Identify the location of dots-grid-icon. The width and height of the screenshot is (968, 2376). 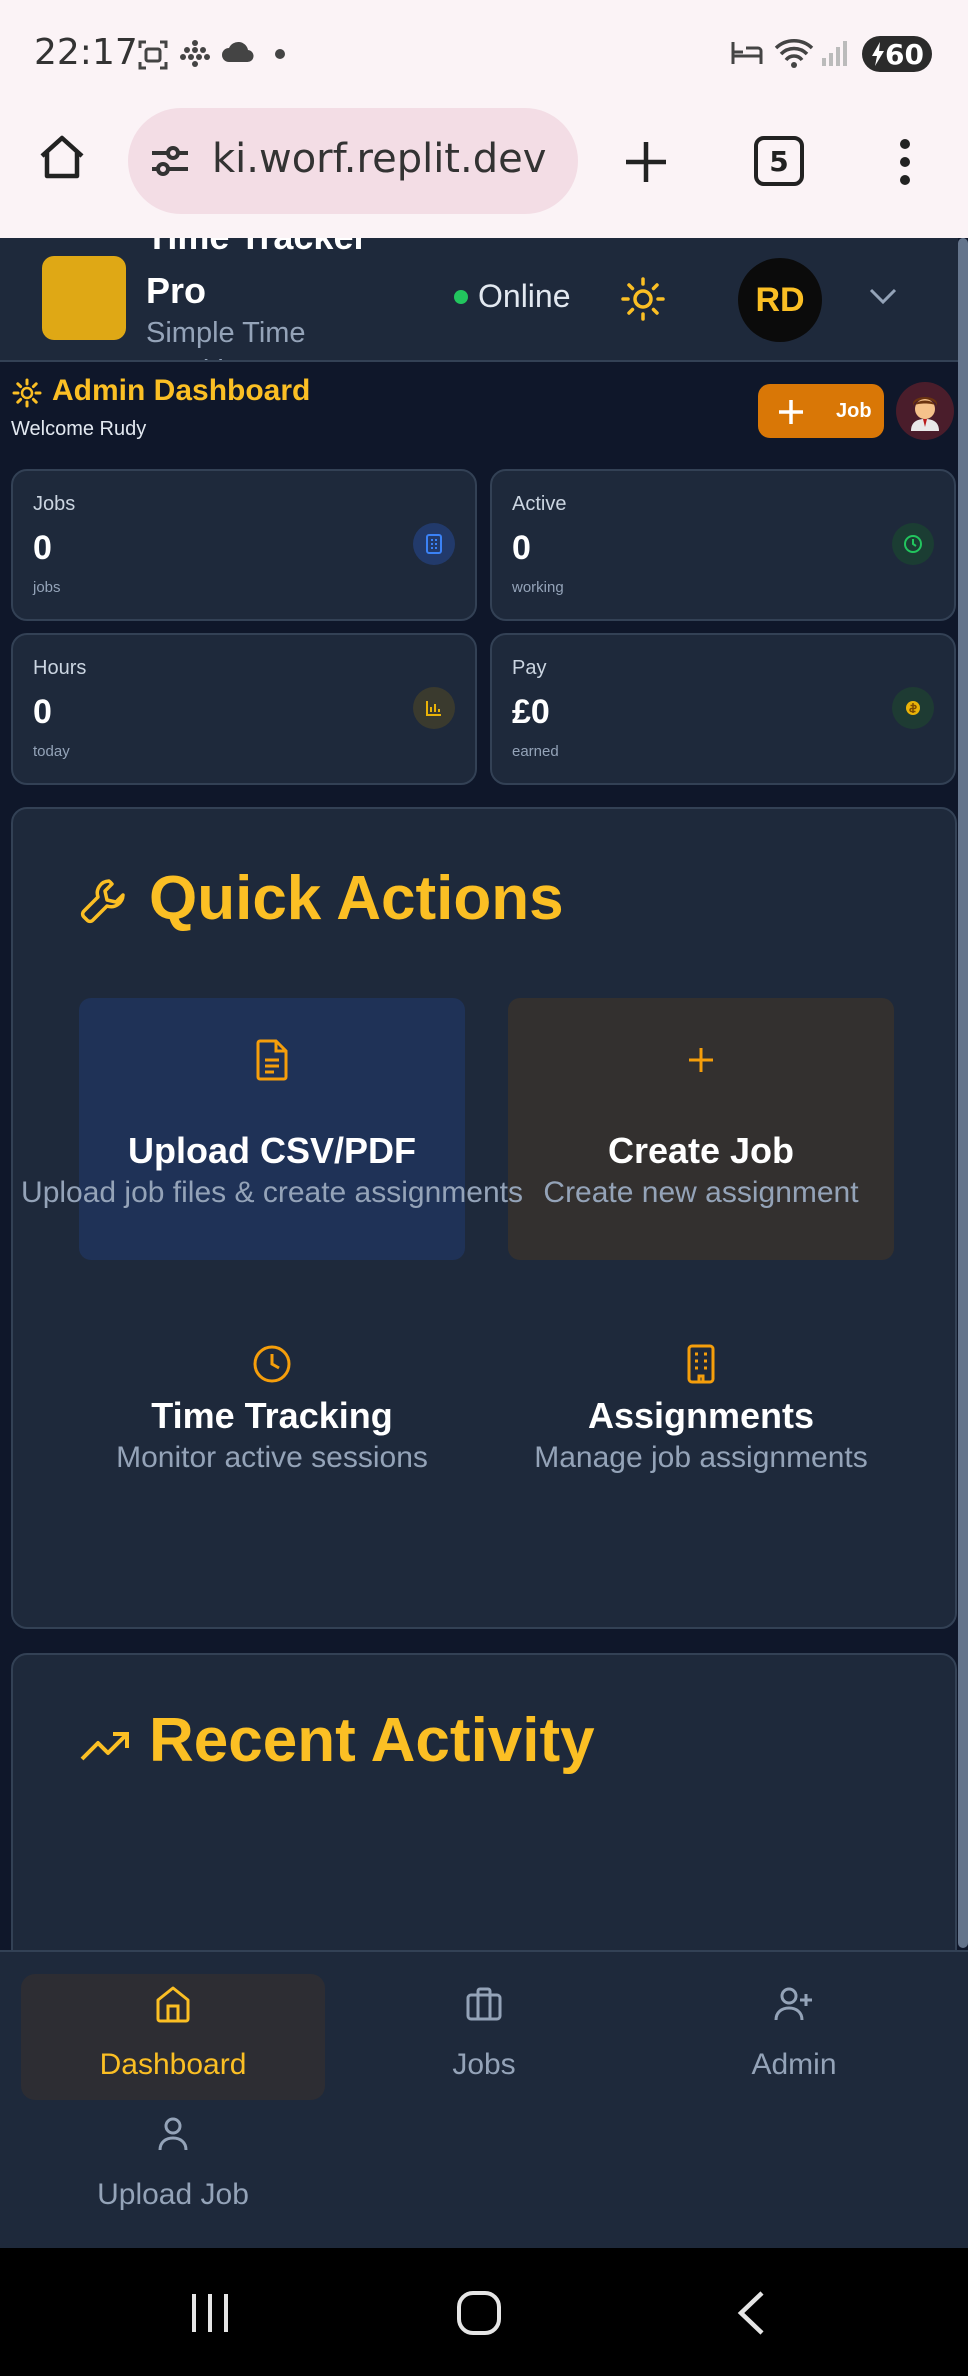
(195, 55).